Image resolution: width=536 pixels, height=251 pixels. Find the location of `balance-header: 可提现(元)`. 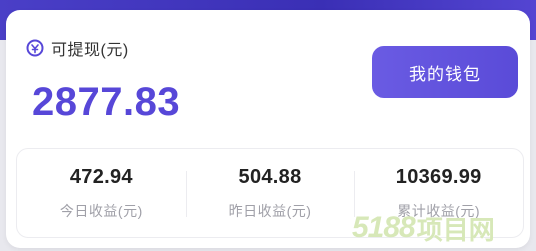

balance-header: 可提现(元) is located at coordinates (77, 48).